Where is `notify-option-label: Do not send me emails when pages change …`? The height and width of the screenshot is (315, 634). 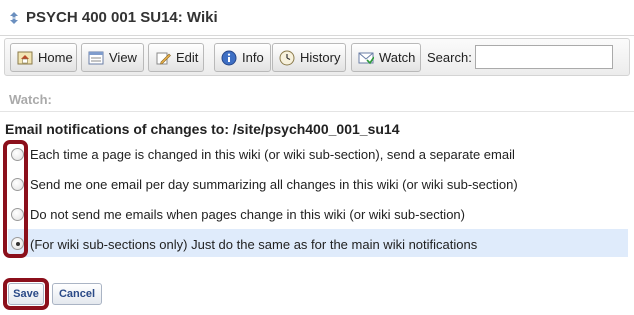 notify-option-label: Do not send me emails when pages change … is located at coordinates (247, 214).